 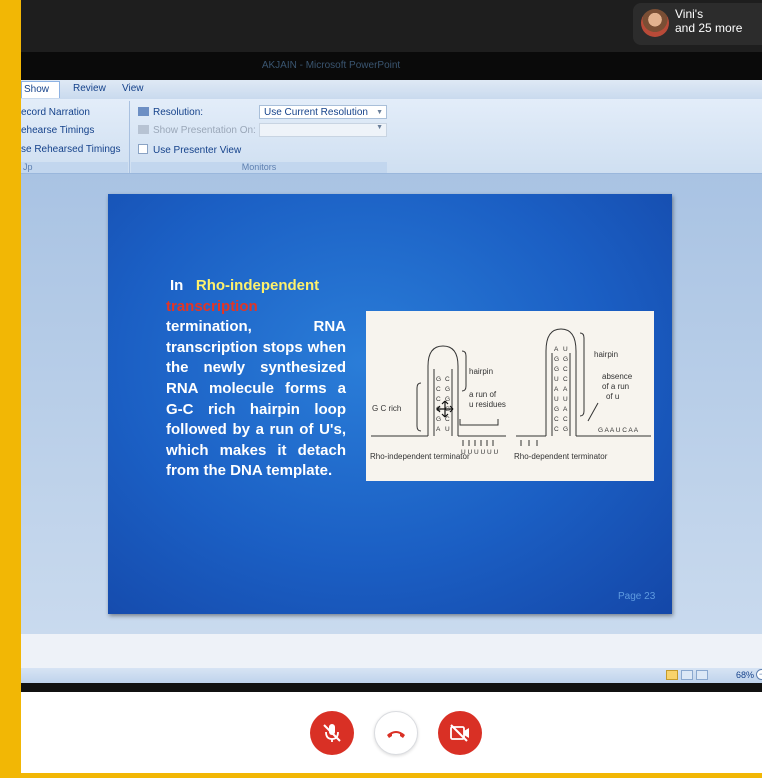 I want to click on mic-off-icon, so click(x=332, y=733).